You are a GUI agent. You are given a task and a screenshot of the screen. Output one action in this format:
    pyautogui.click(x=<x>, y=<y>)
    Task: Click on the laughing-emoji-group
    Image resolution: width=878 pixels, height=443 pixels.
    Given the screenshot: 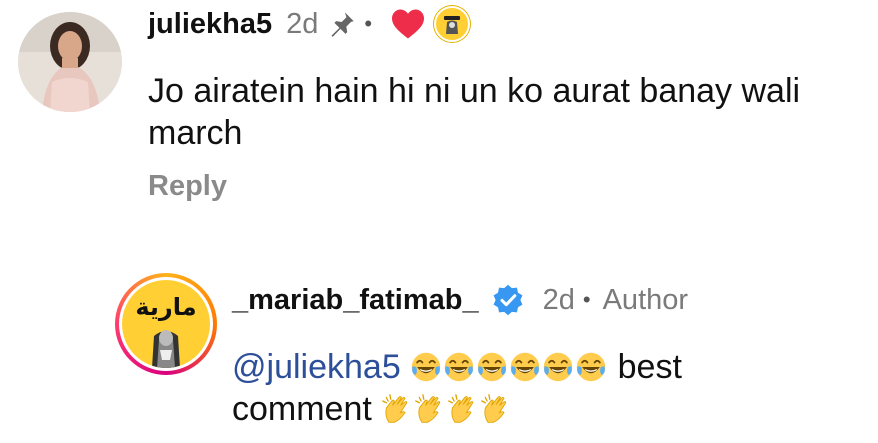 What is the action you would take?
    pyautogui.click(x=509, y=367)
    